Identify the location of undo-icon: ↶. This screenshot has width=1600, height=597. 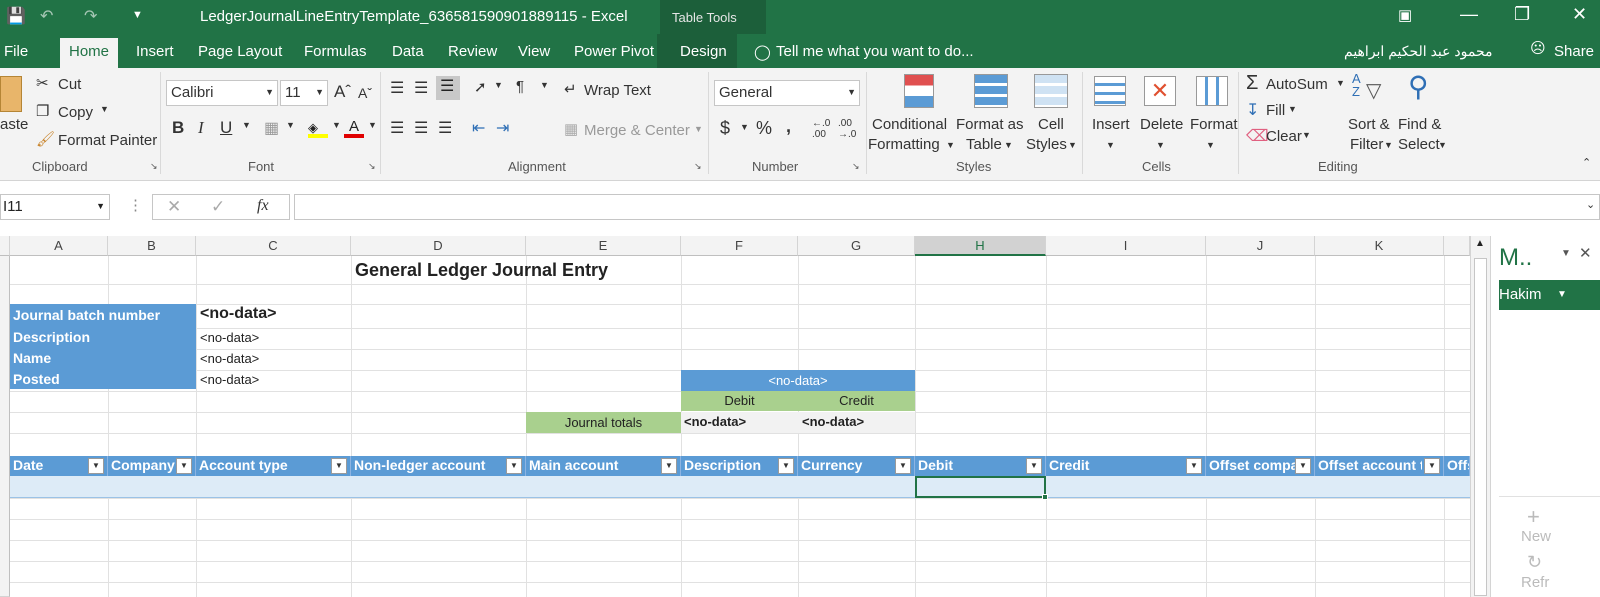
(46, 16).